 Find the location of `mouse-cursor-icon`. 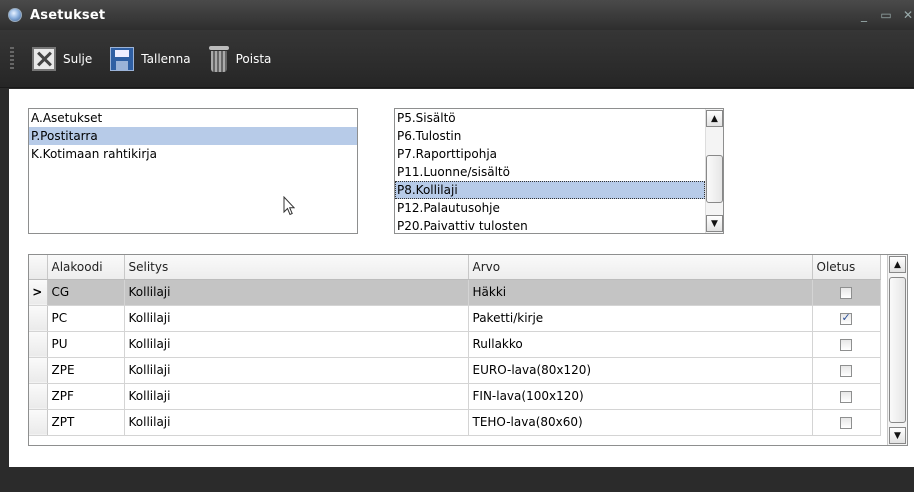

mouse-cursor-icon is located at coordinates (289, 206).